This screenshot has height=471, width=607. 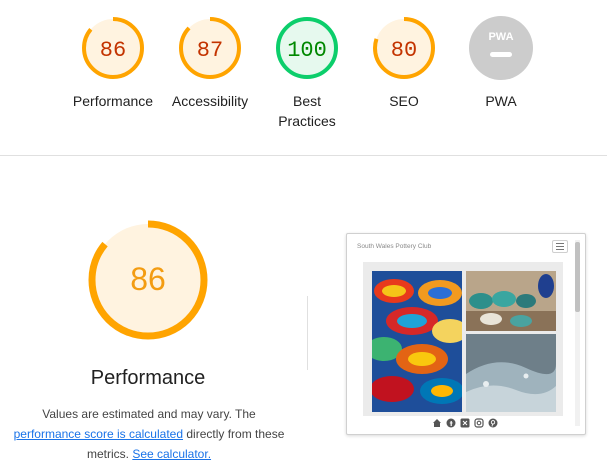 What do you see at coordinates (394, 246) in the screenshot?
I see `site-name: South Wales Pottery Club` at bounding box center [394, 246].